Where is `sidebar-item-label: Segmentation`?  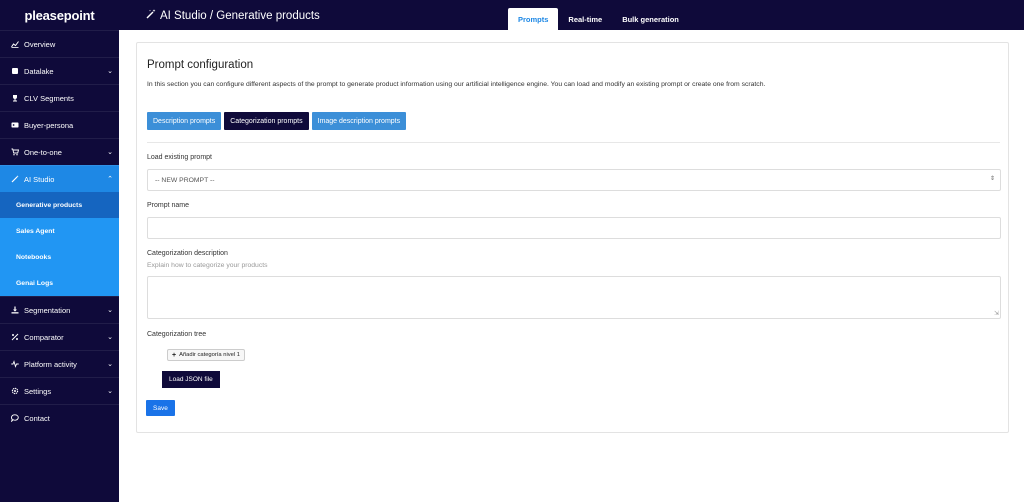
sidebar-item-label: Segmentation is located at coordinates (47, 310).